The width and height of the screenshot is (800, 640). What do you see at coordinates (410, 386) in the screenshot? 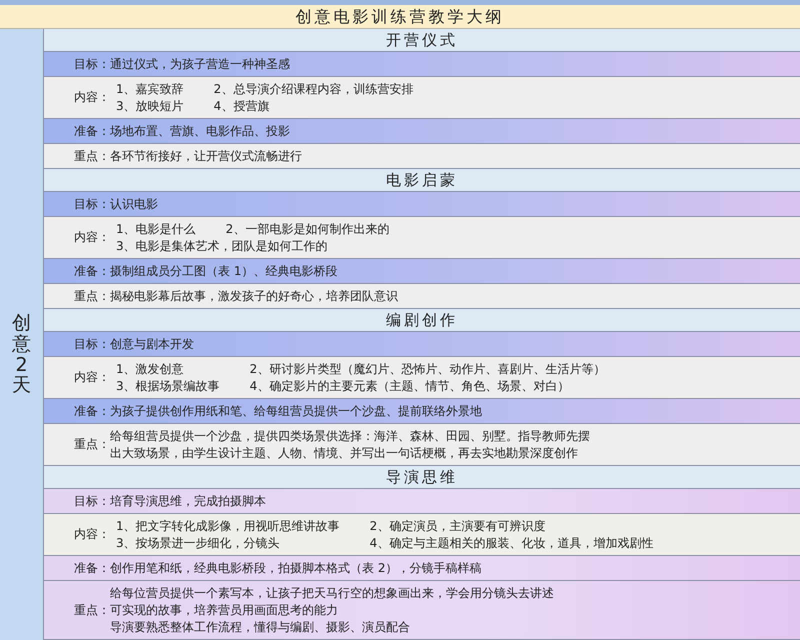
I see `row-text: 4、确定影片的主要元素（主题、情节、角色、场景、对白）` at bounding box center [410, 386].